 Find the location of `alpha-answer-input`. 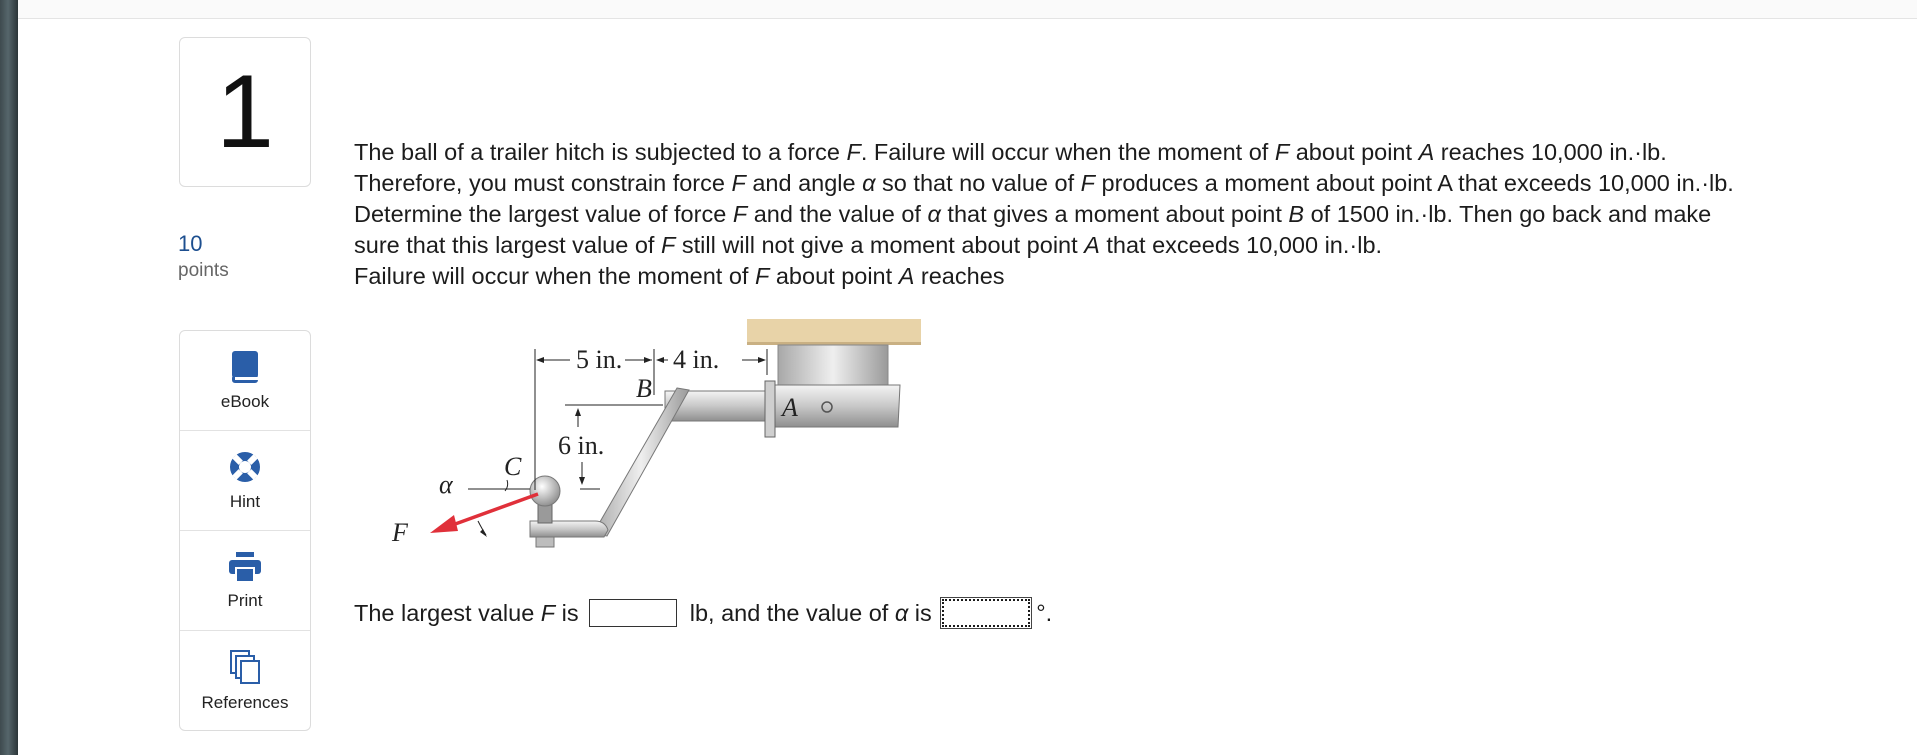

alpha-answer-input is located at coordinates (986, 613).